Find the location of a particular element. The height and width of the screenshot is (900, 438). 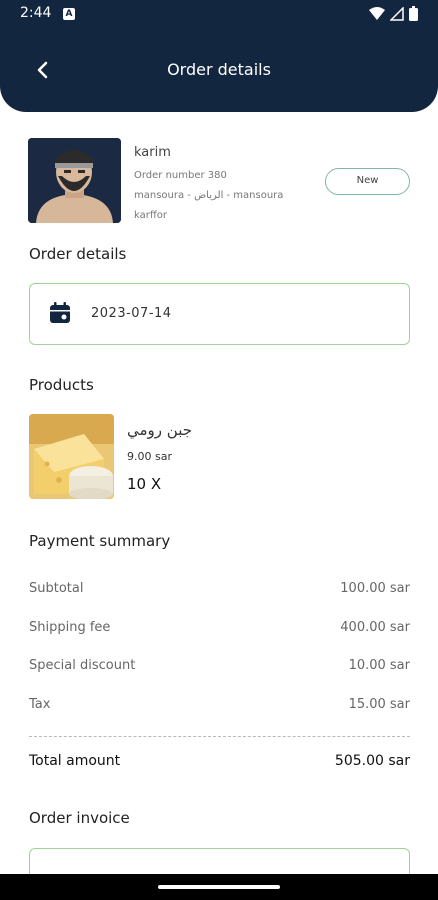

payment-label: Shipping fee is located at coordinates (70, 627).